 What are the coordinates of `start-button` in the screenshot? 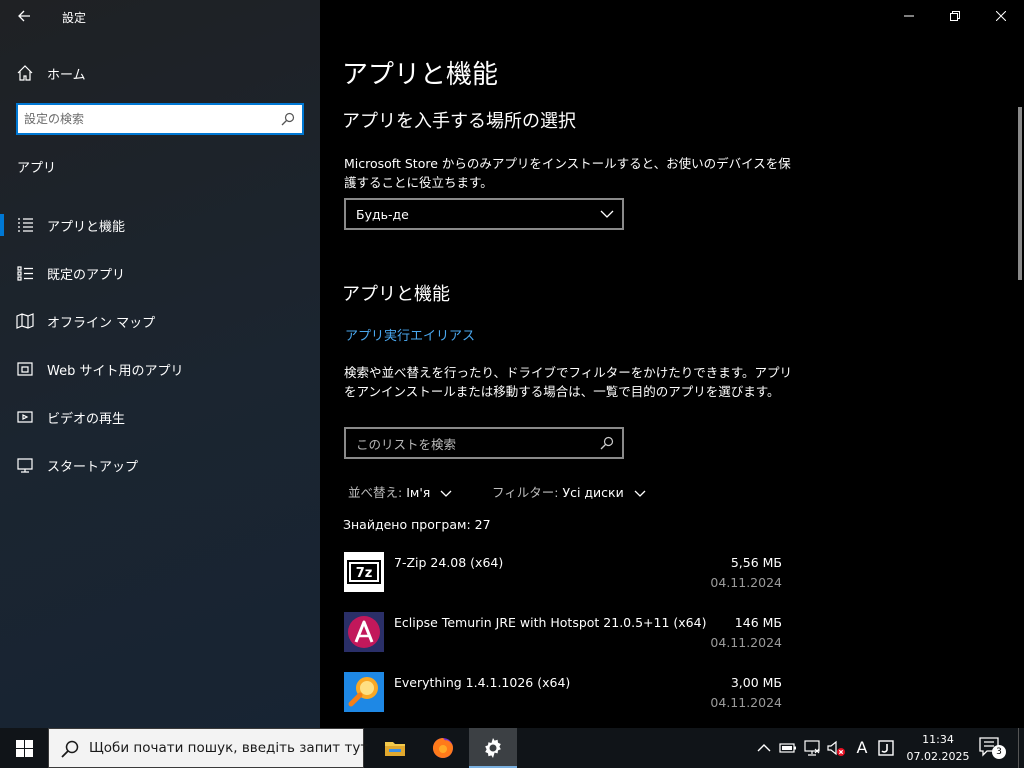 It's located at (24, 748).